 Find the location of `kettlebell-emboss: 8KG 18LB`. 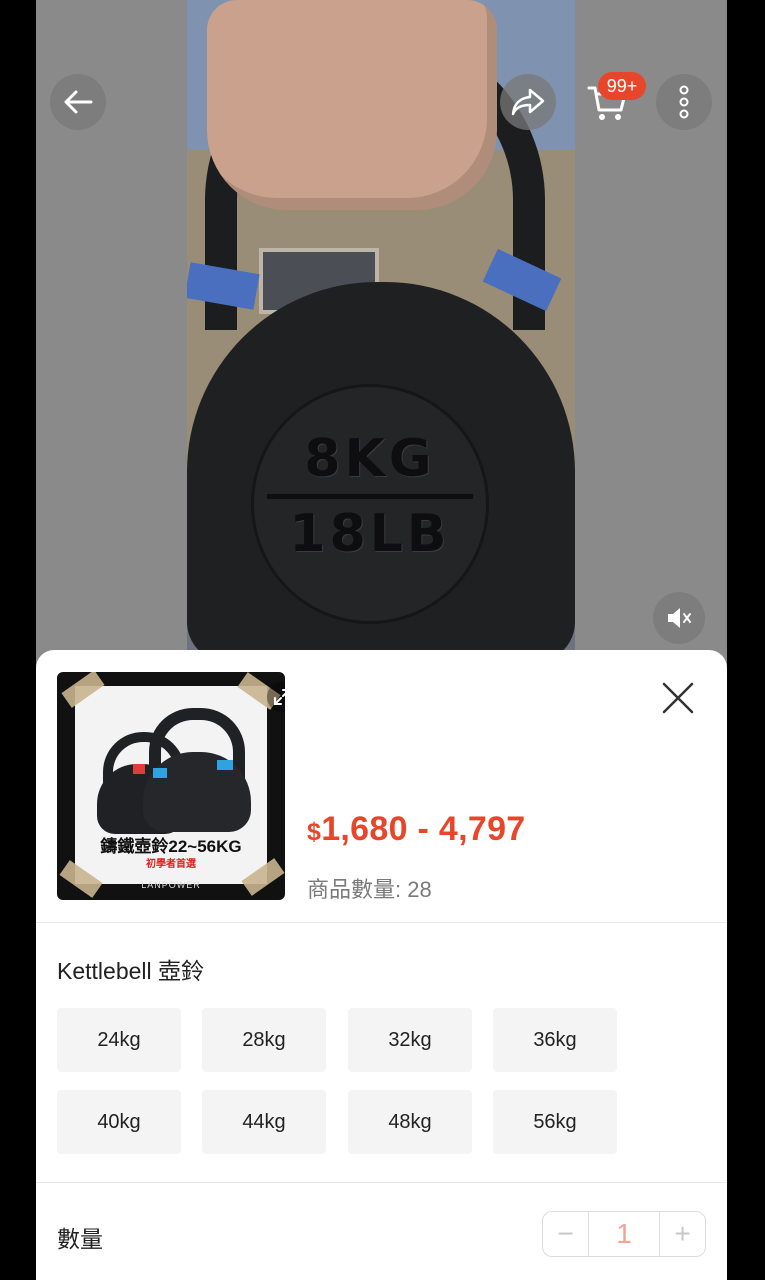

kettlebell-emboss: 8KG 18LB is located at coordinates (370, 496).